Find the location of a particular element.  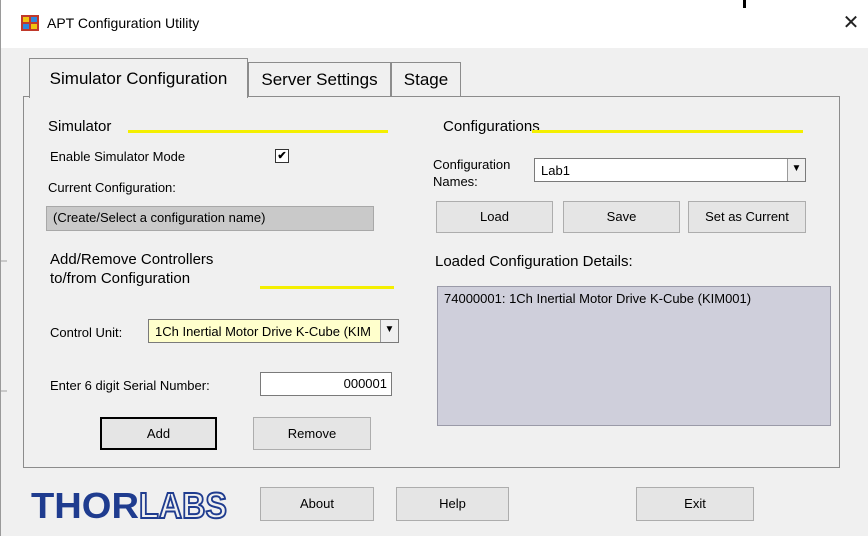

tab-stage: Stage is located at coordinates (426, 79).